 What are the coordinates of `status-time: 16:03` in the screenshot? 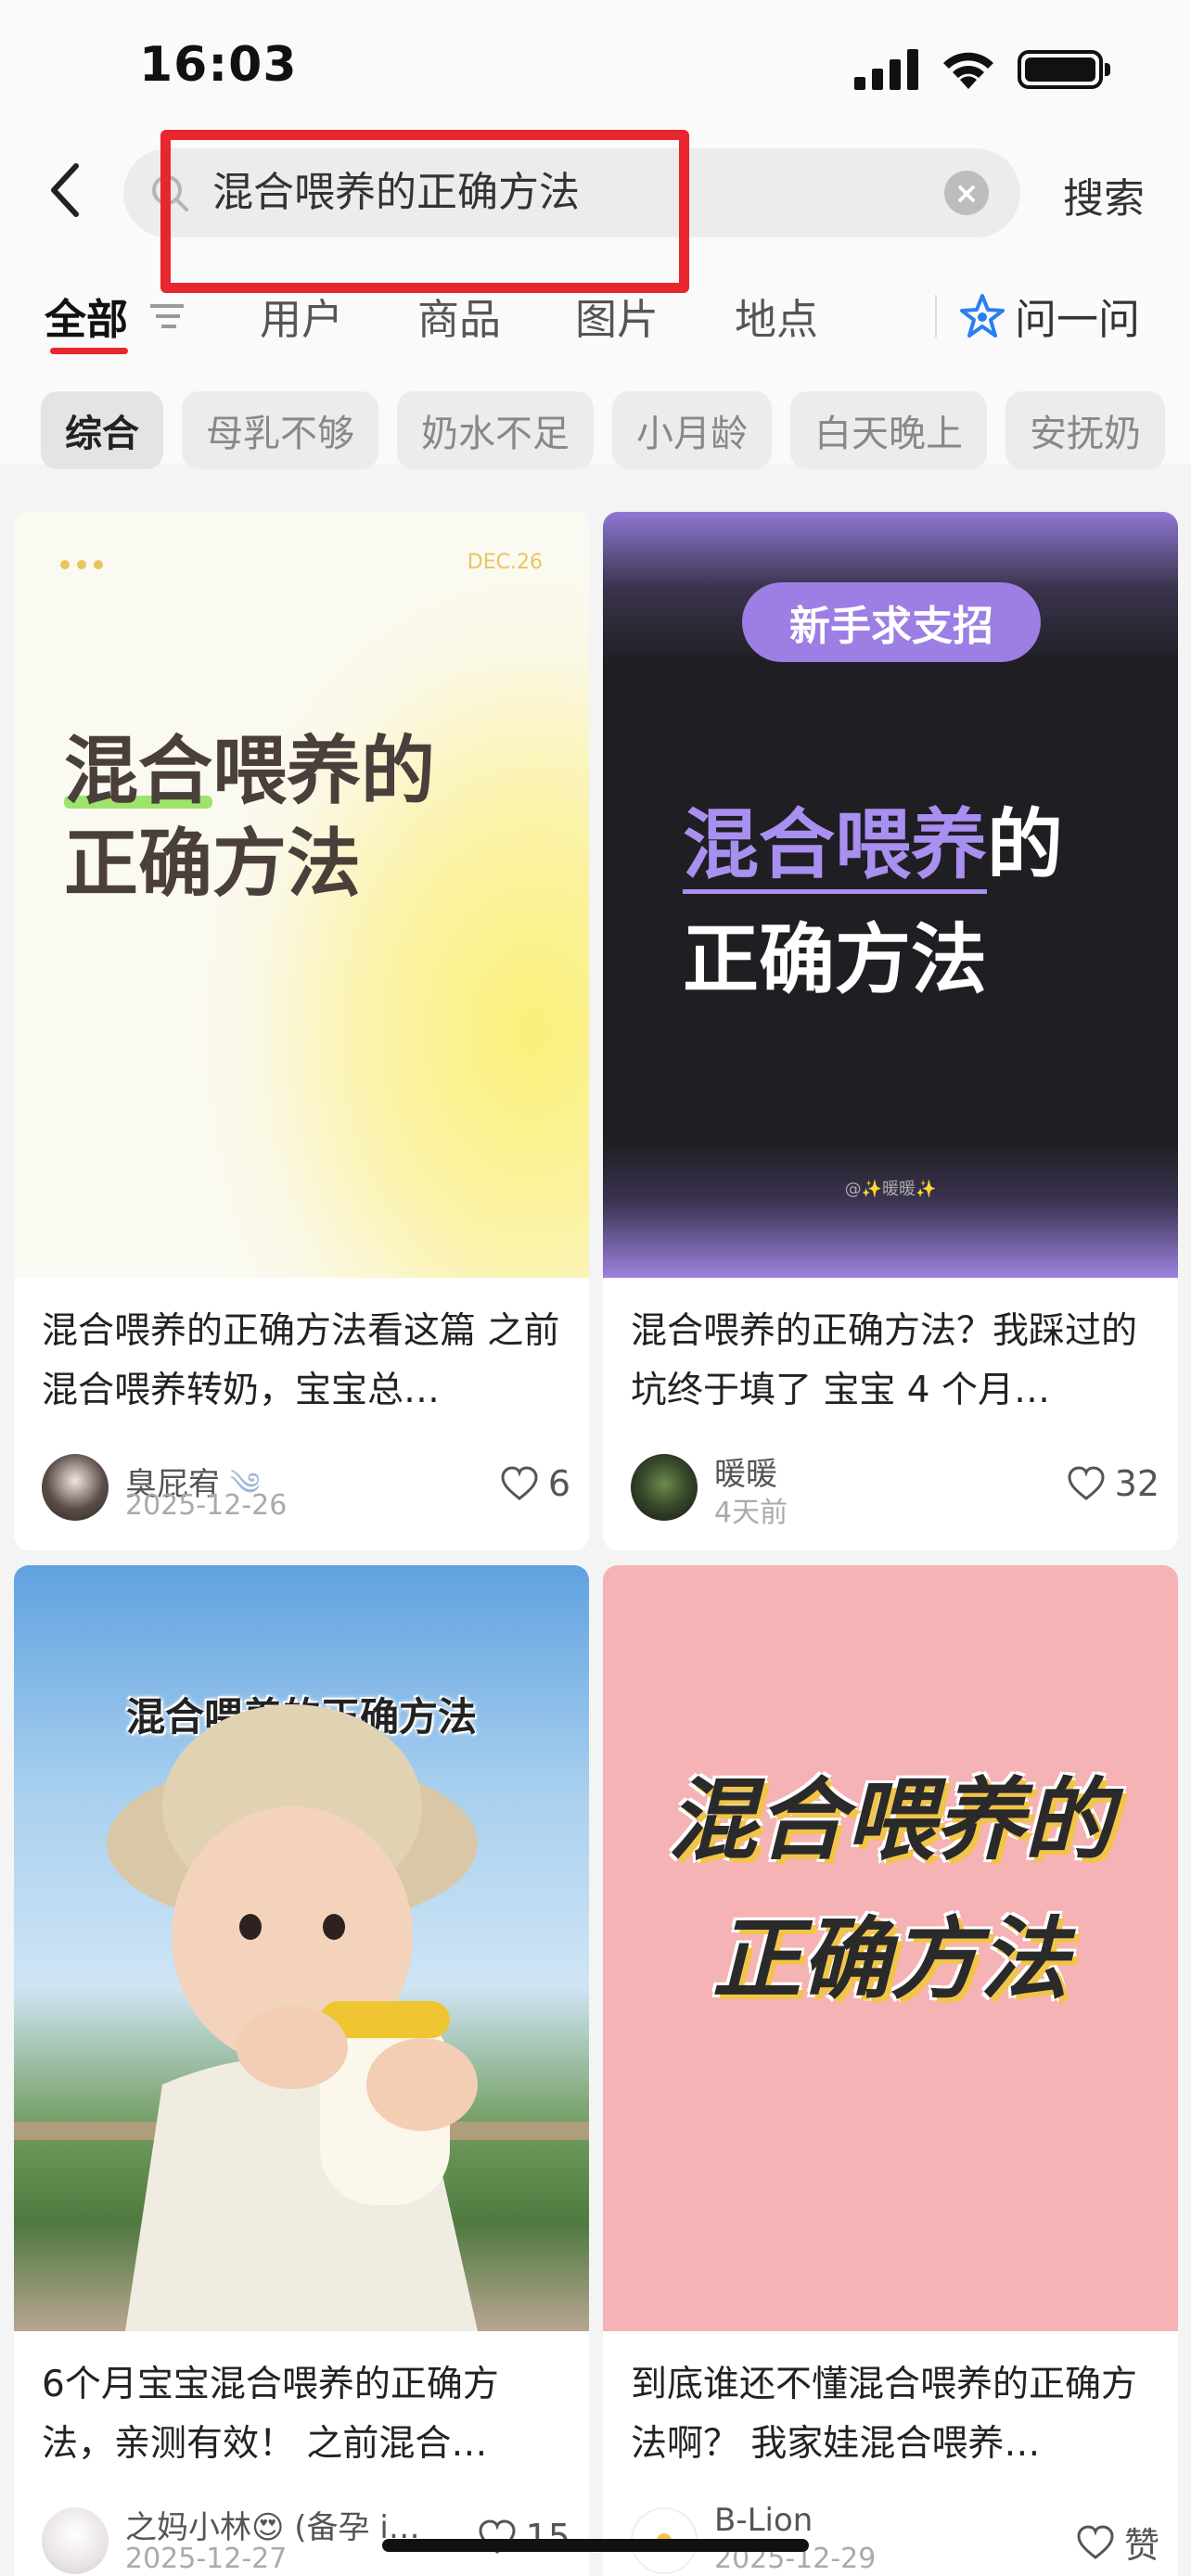 It's located at (218, 65).